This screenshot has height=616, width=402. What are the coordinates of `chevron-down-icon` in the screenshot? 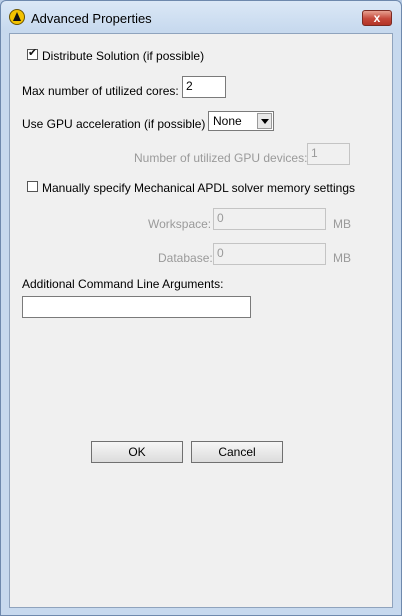 It's located at (264, 121).